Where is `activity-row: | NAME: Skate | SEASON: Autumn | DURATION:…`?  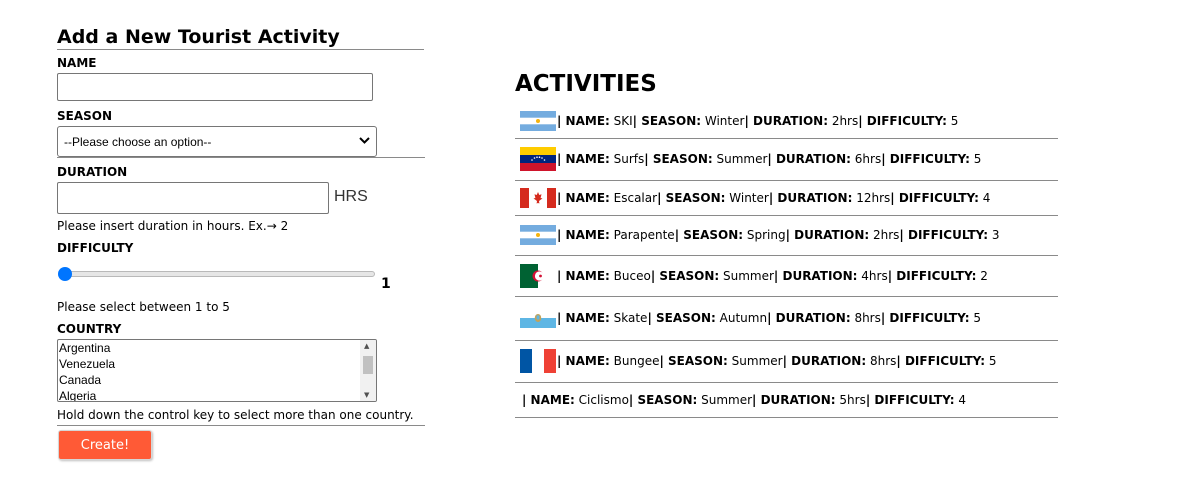
activity-row: | NAME: Skate | SEASON: Autumn | DURATION:… is located at coordinates (786, 318).